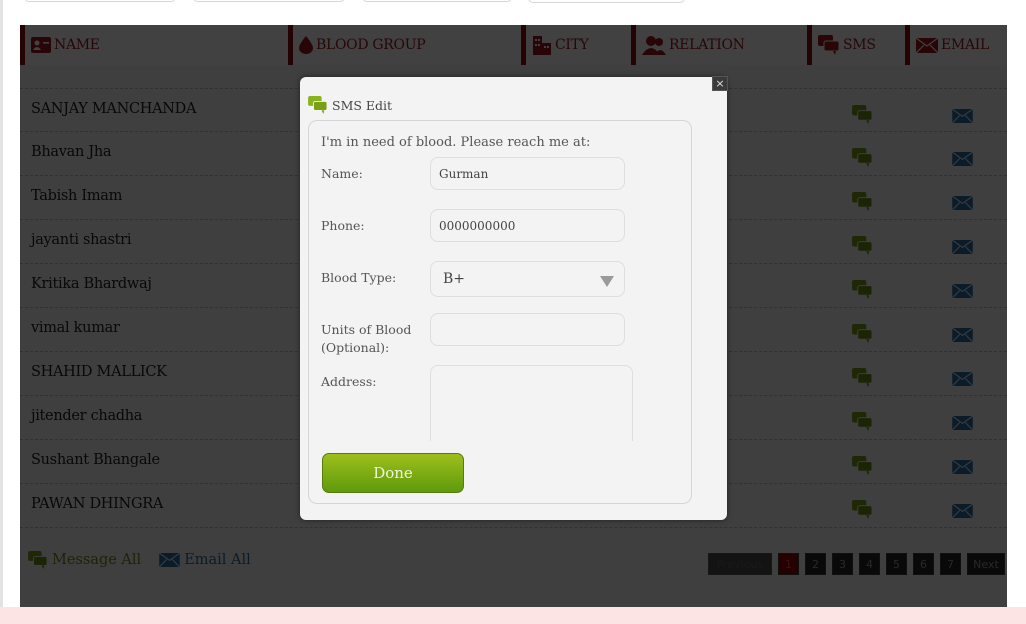  Describe the element at coordinates (531, 403) in the screenshot. I see `address-field` at that location.